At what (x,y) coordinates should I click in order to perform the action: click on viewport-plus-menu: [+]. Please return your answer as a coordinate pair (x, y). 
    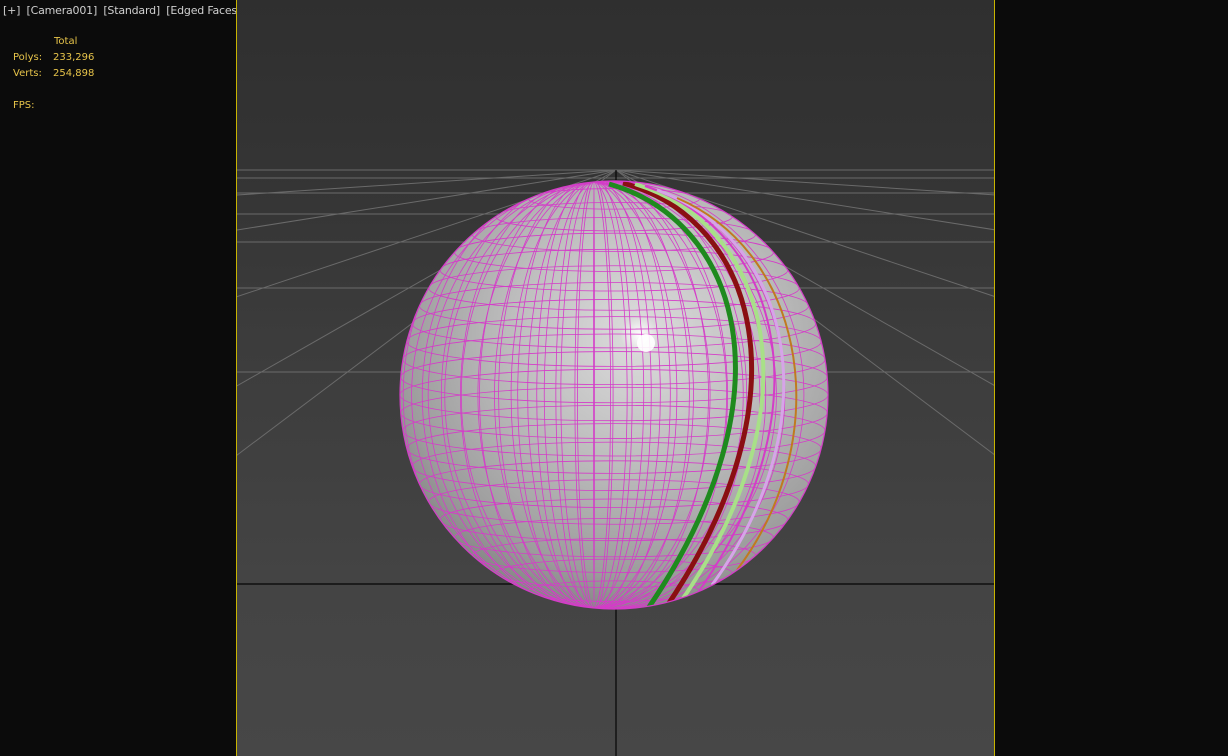
    Looking at the image, I should click on (11, 10).